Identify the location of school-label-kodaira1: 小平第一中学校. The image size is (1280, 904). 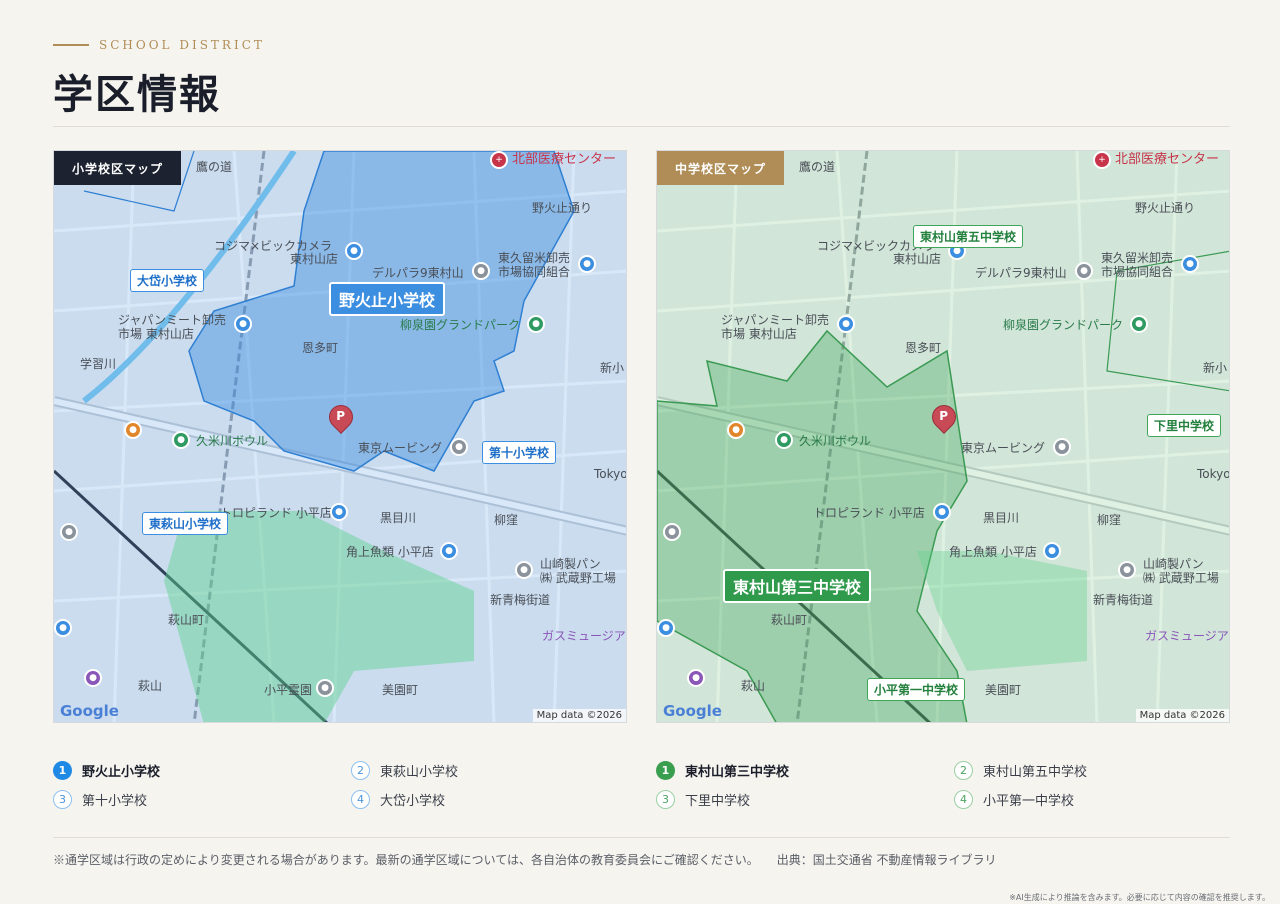
(916, 689).